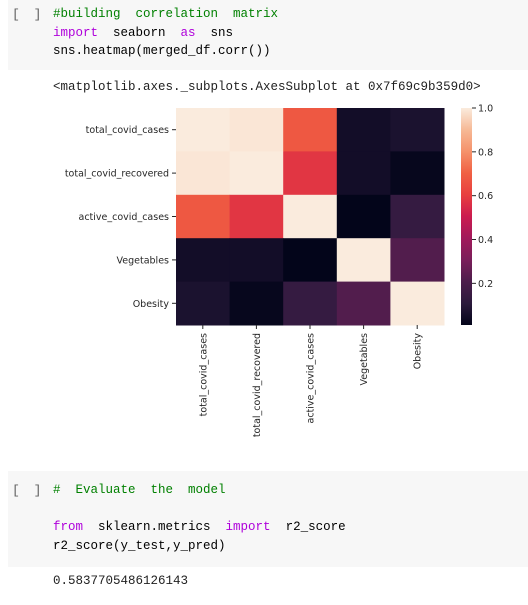 The width and height of the screenshot is (528, 605). What do you see at coordinates (68, 527) in the screenshot?
I see `code-keyword: from` at bounding box center [68, 527].